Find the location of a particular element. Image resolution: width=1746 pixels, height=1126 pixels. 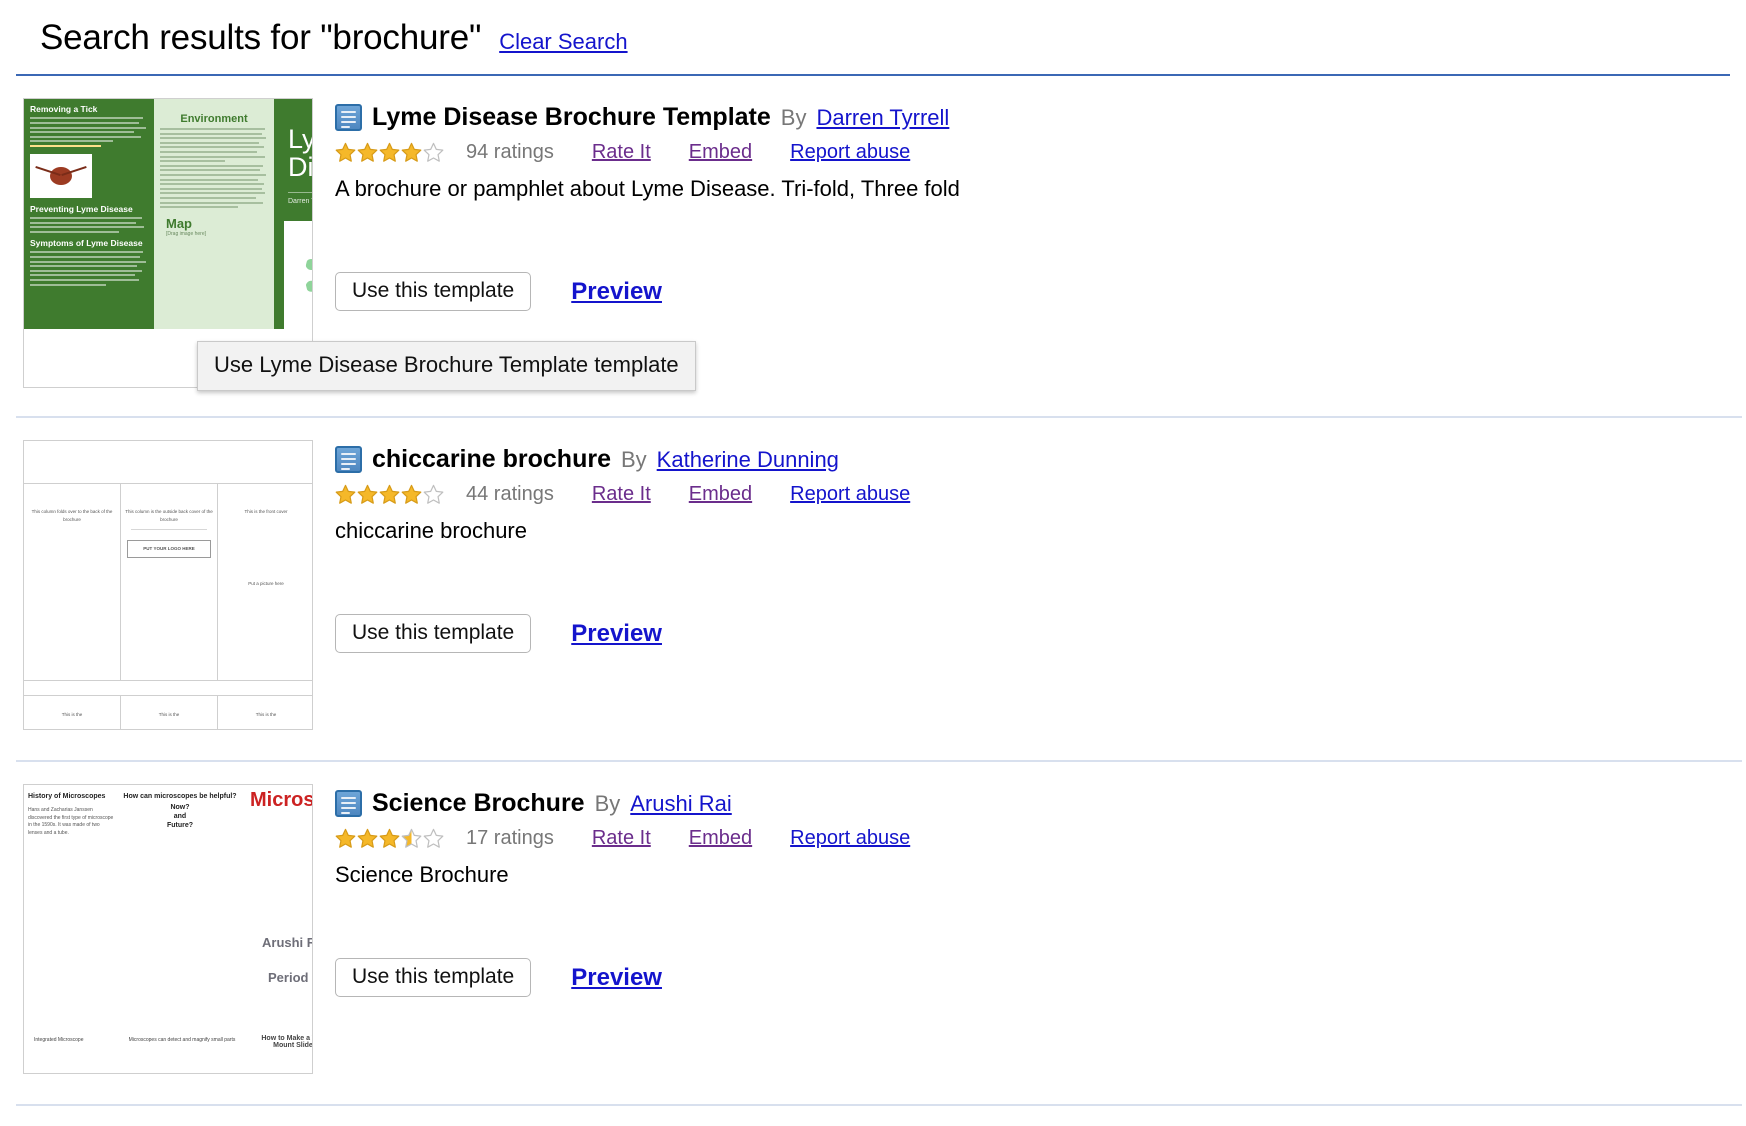

result-meta-line: 17 ratings Rate It Embed Report abuse is located at coordinates (1040, 838).